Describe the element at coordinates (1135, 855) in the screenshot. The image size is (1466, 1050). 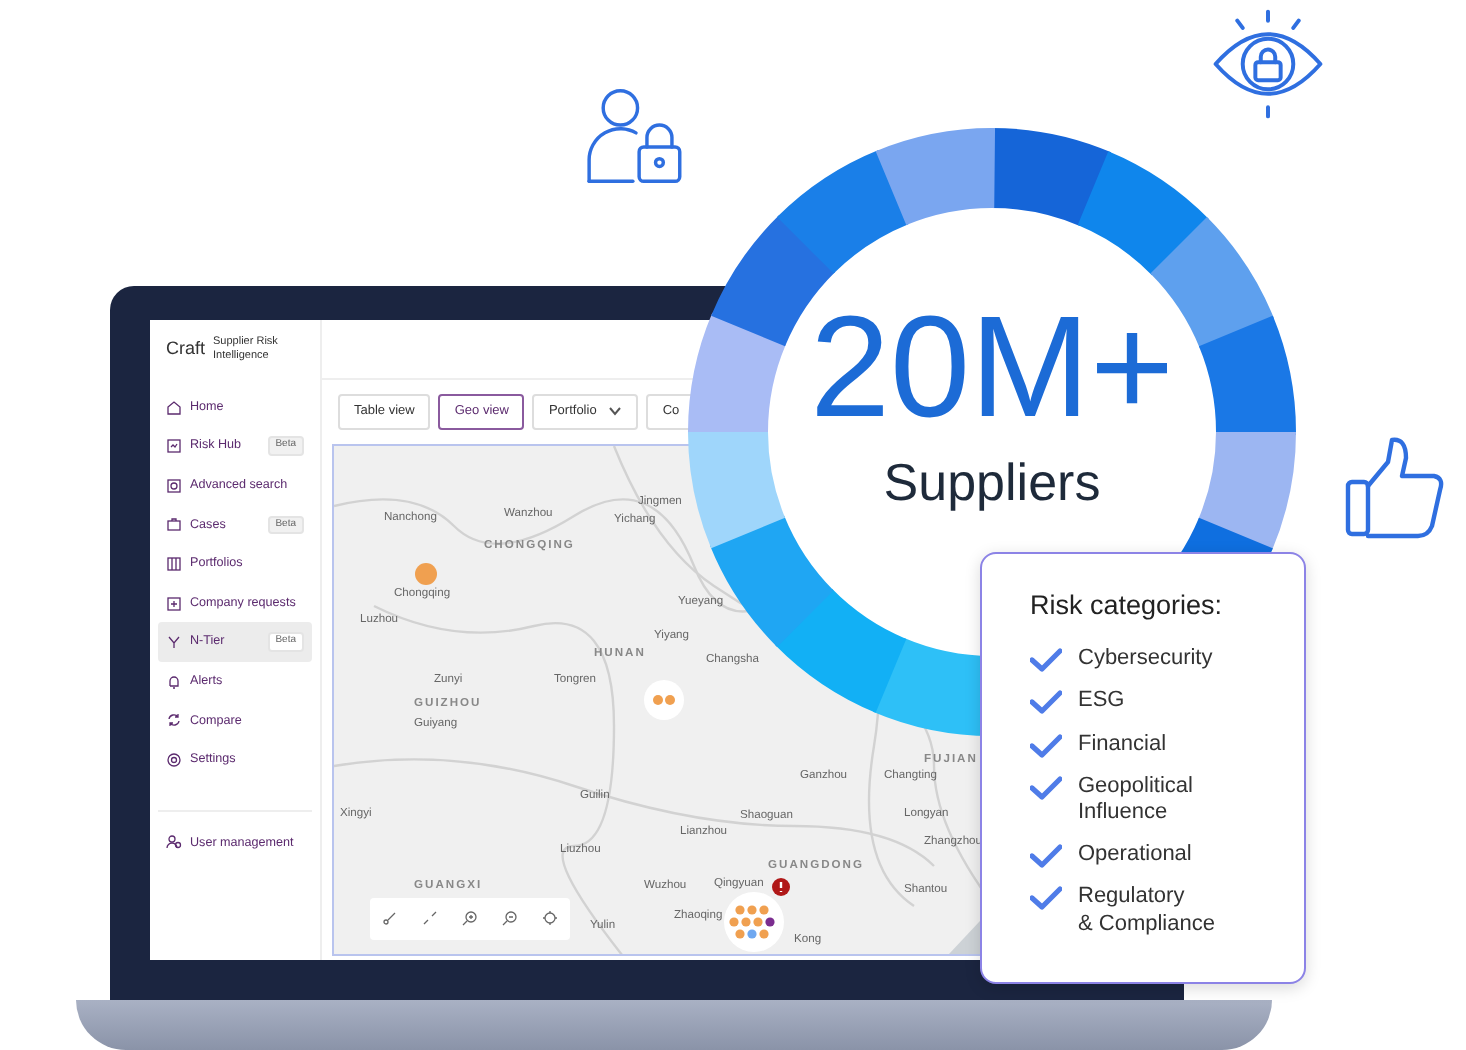
I see `category-label: Operational` at that location.